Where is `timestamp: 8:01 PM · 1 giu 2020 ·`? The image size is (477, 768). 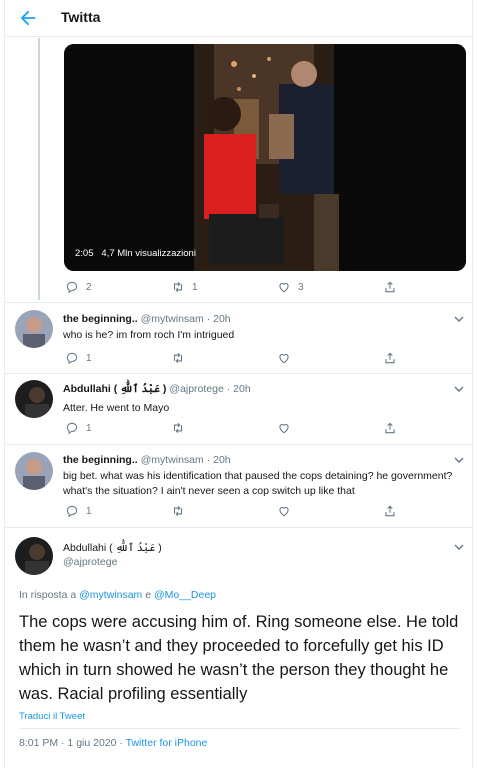 timestamp: 8:01 PM · 1 giu 2020 · is located at coordinates (71, 743).